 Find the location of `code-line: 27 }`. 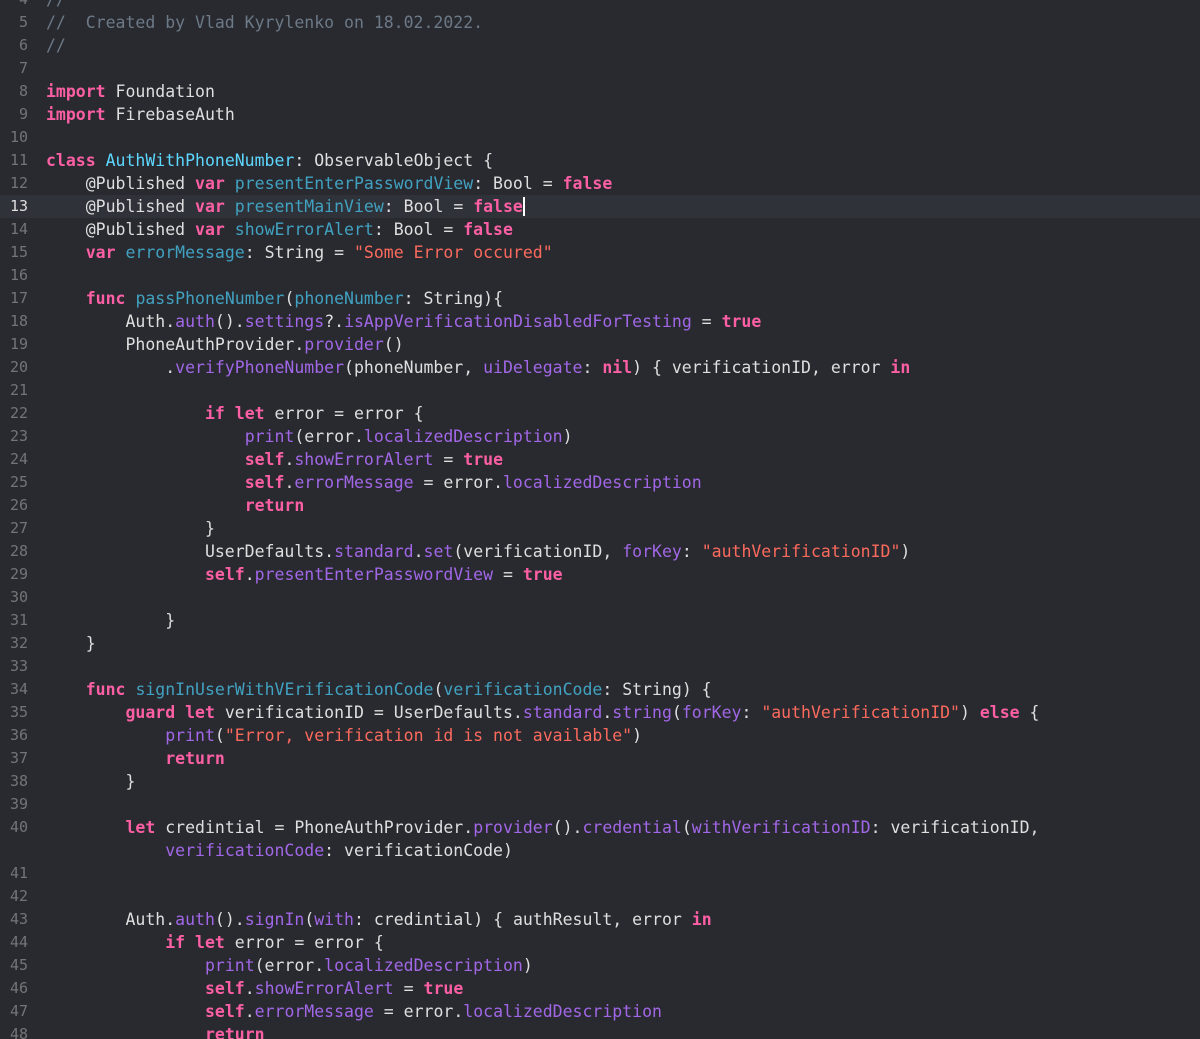

code-line: 27 } is located at coordinates (600, 528).